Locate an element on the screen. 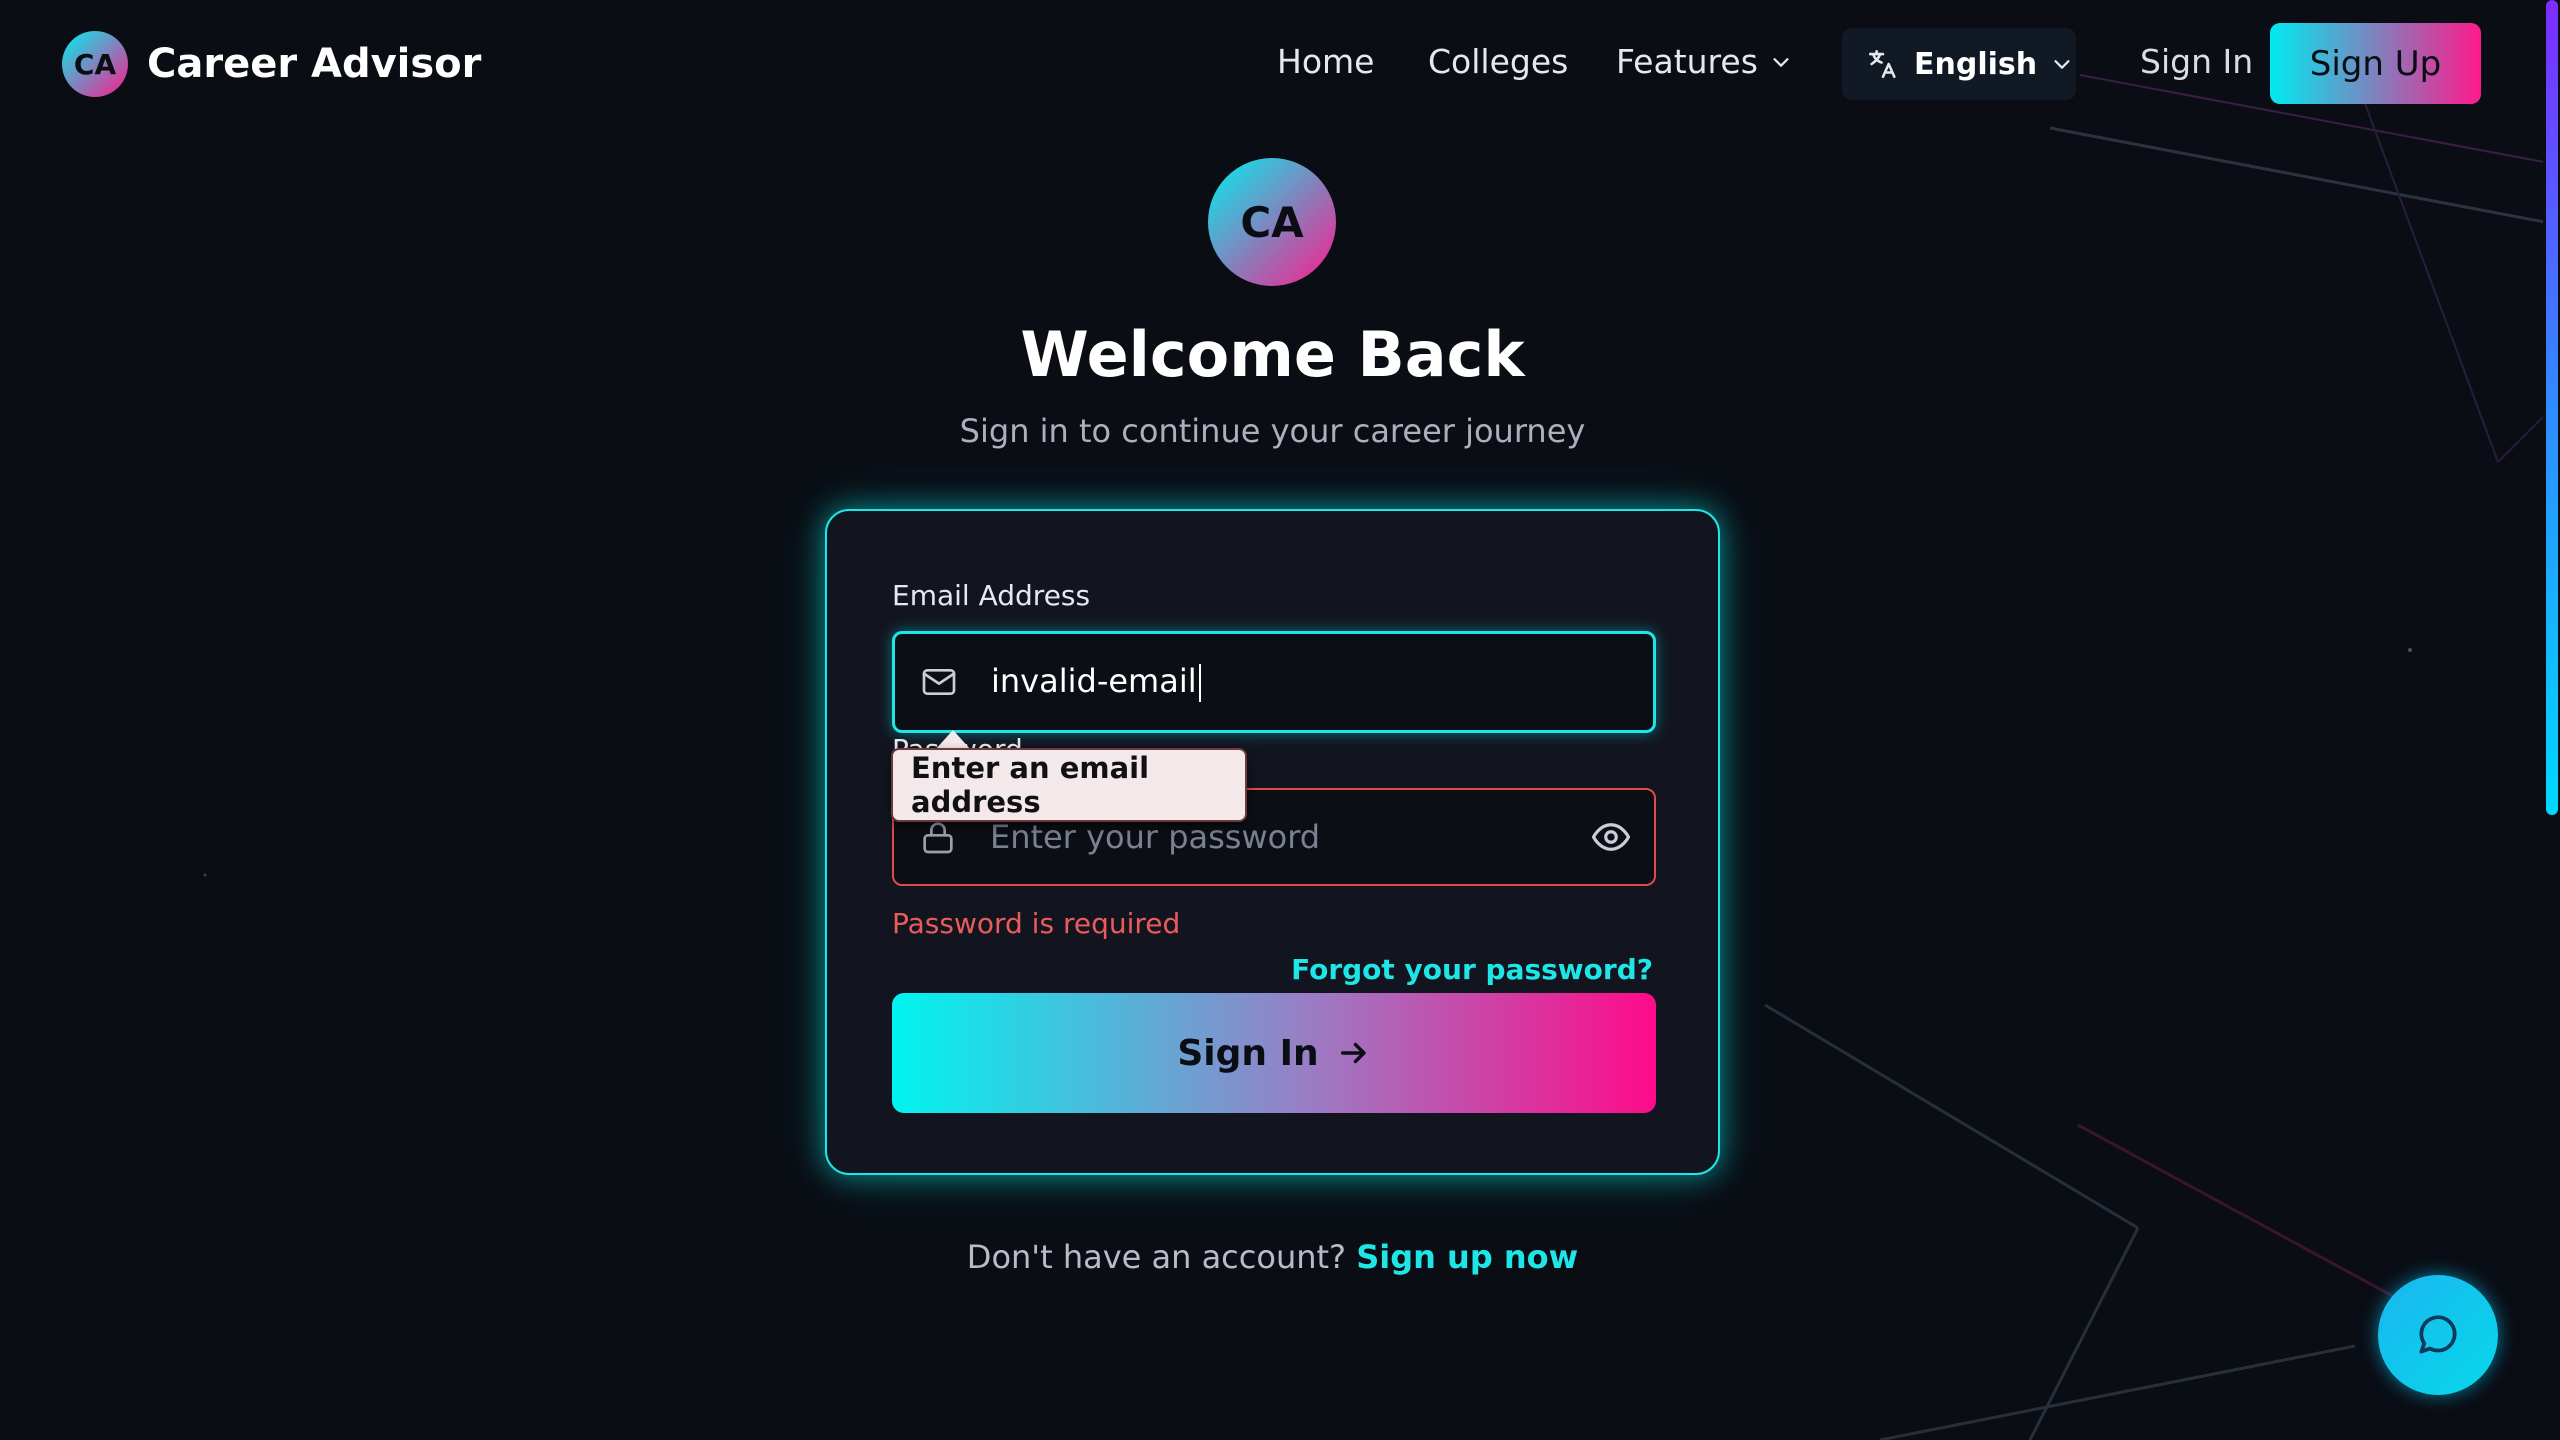  nav-sign-in-link: Sign In is located at coordinates (2196, 61).